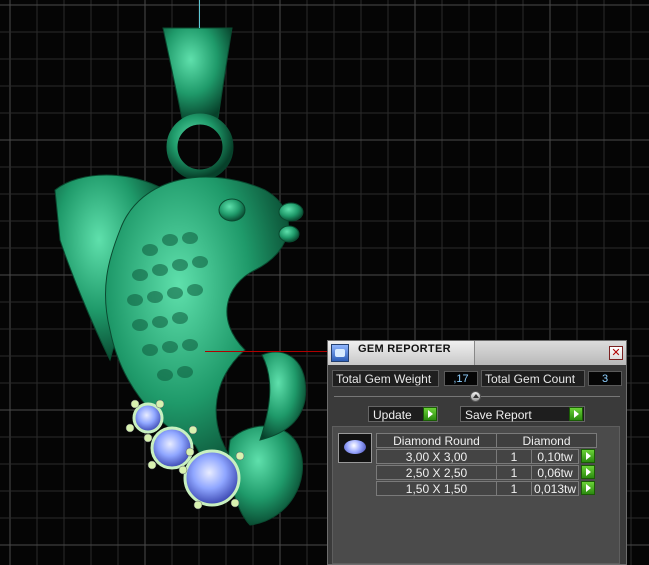  What do you see at coordinates (436, 440) in the screenshot?
I see `column-header-shape: Diamond Round` at bounding box center [436, 440].